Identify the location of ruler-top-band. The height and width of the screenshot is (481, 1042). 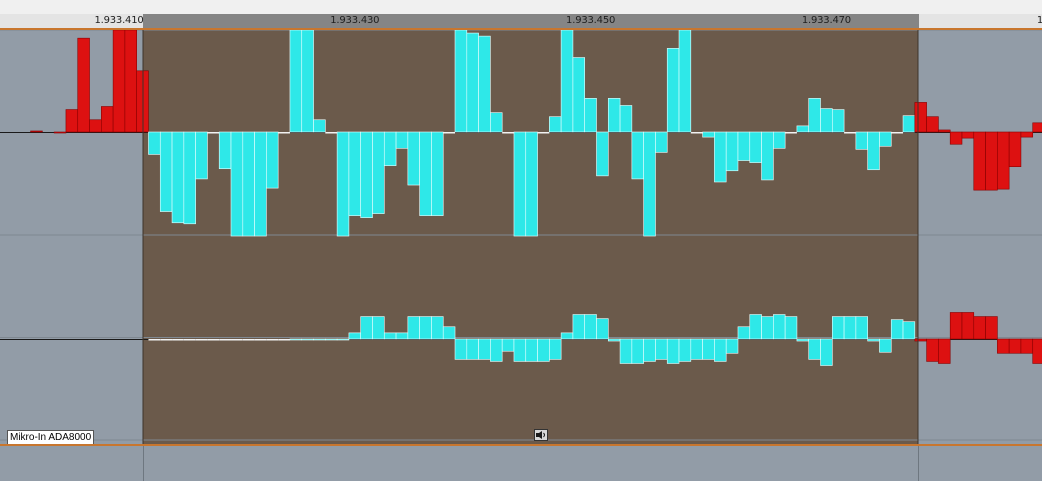
(521, 7).